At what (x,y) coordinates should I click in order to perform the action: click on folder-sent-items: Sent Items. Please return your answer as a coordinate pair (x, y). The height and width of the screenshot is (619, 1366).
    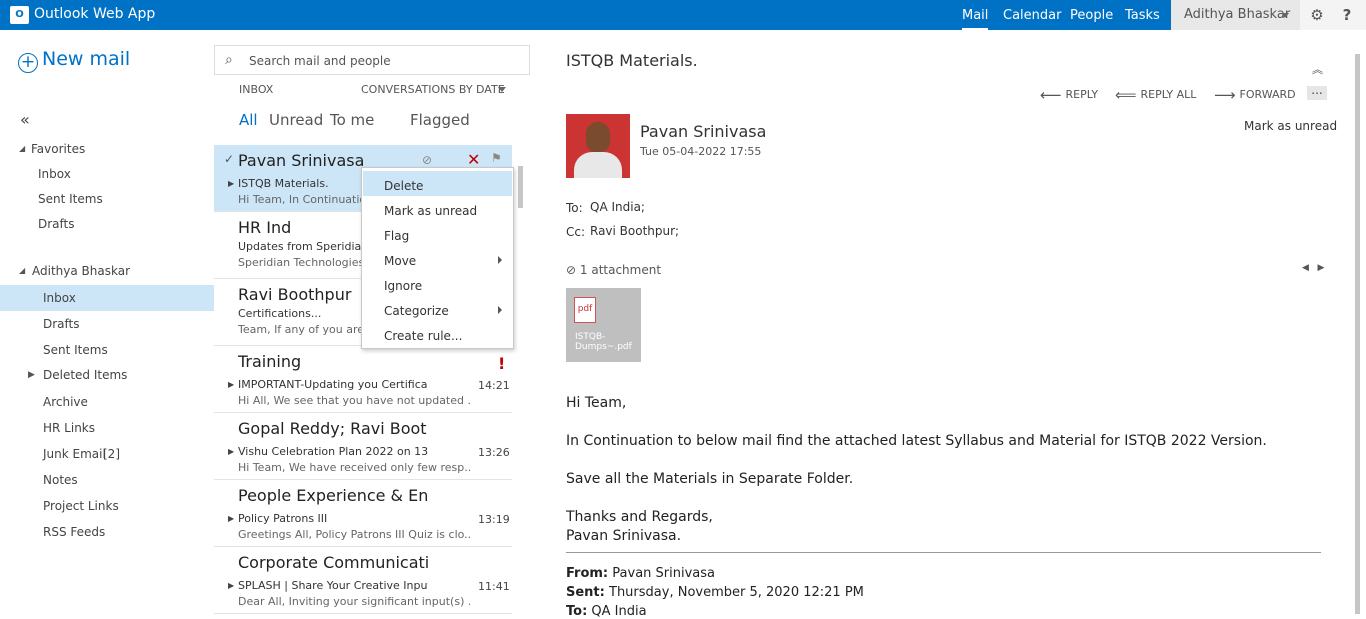
    Looking at the image, I should click on (107, 350).